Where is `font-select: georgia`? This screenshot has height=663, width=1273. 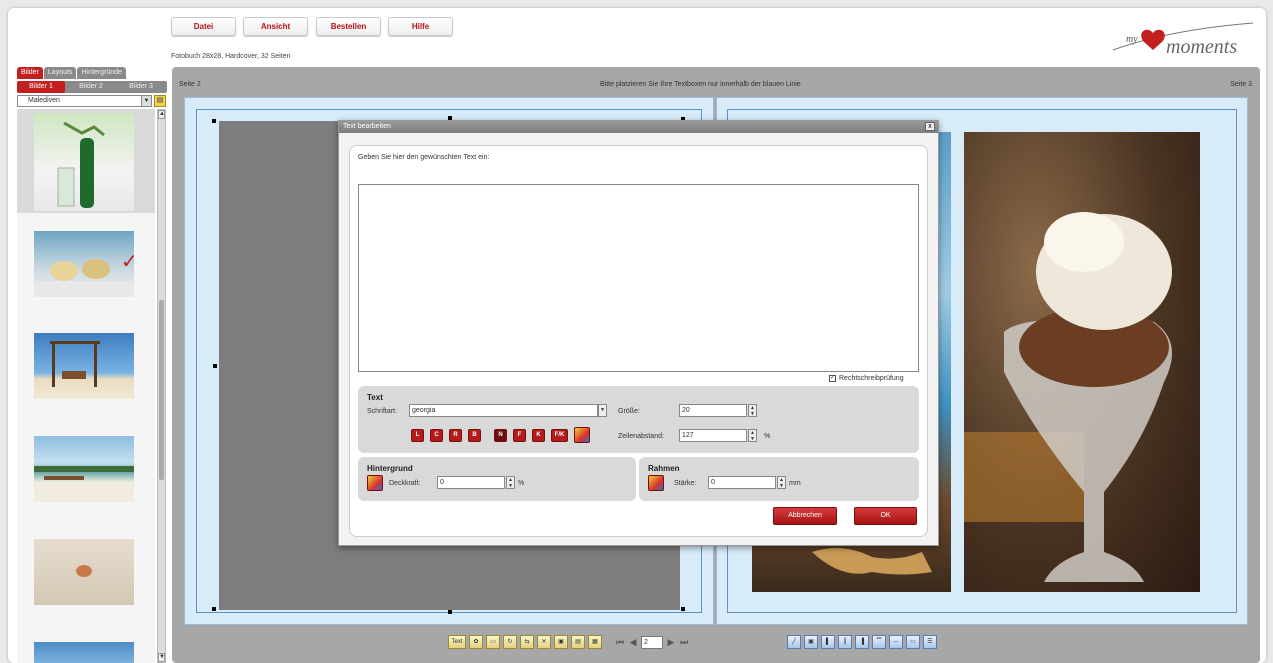 font-select: georgia is located at coordinates (503, 410).